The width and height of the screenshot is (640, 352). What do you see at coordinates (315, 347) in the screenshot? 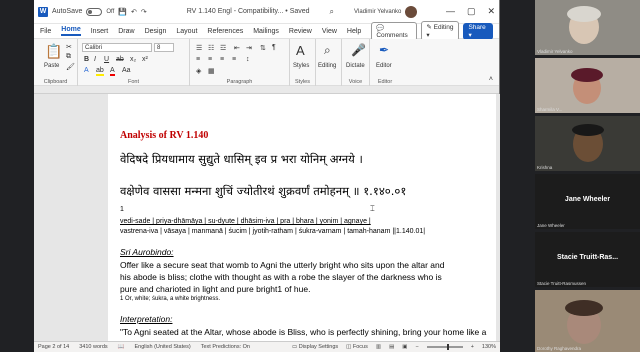
I see `display-settings-button: ▭ Display Settings` at bounding box center [315, 347].